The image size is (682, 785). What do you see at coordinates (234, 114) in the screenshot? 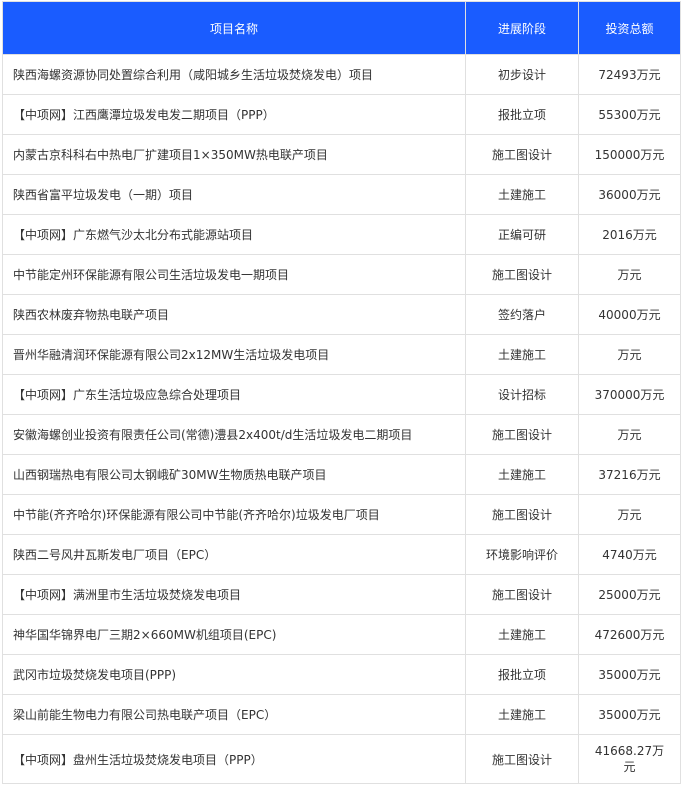
I see `project-name-link: 【中项网】江西鹰潭垃圾发电发二期项目（PPP）` at bounding box center [234, 114].